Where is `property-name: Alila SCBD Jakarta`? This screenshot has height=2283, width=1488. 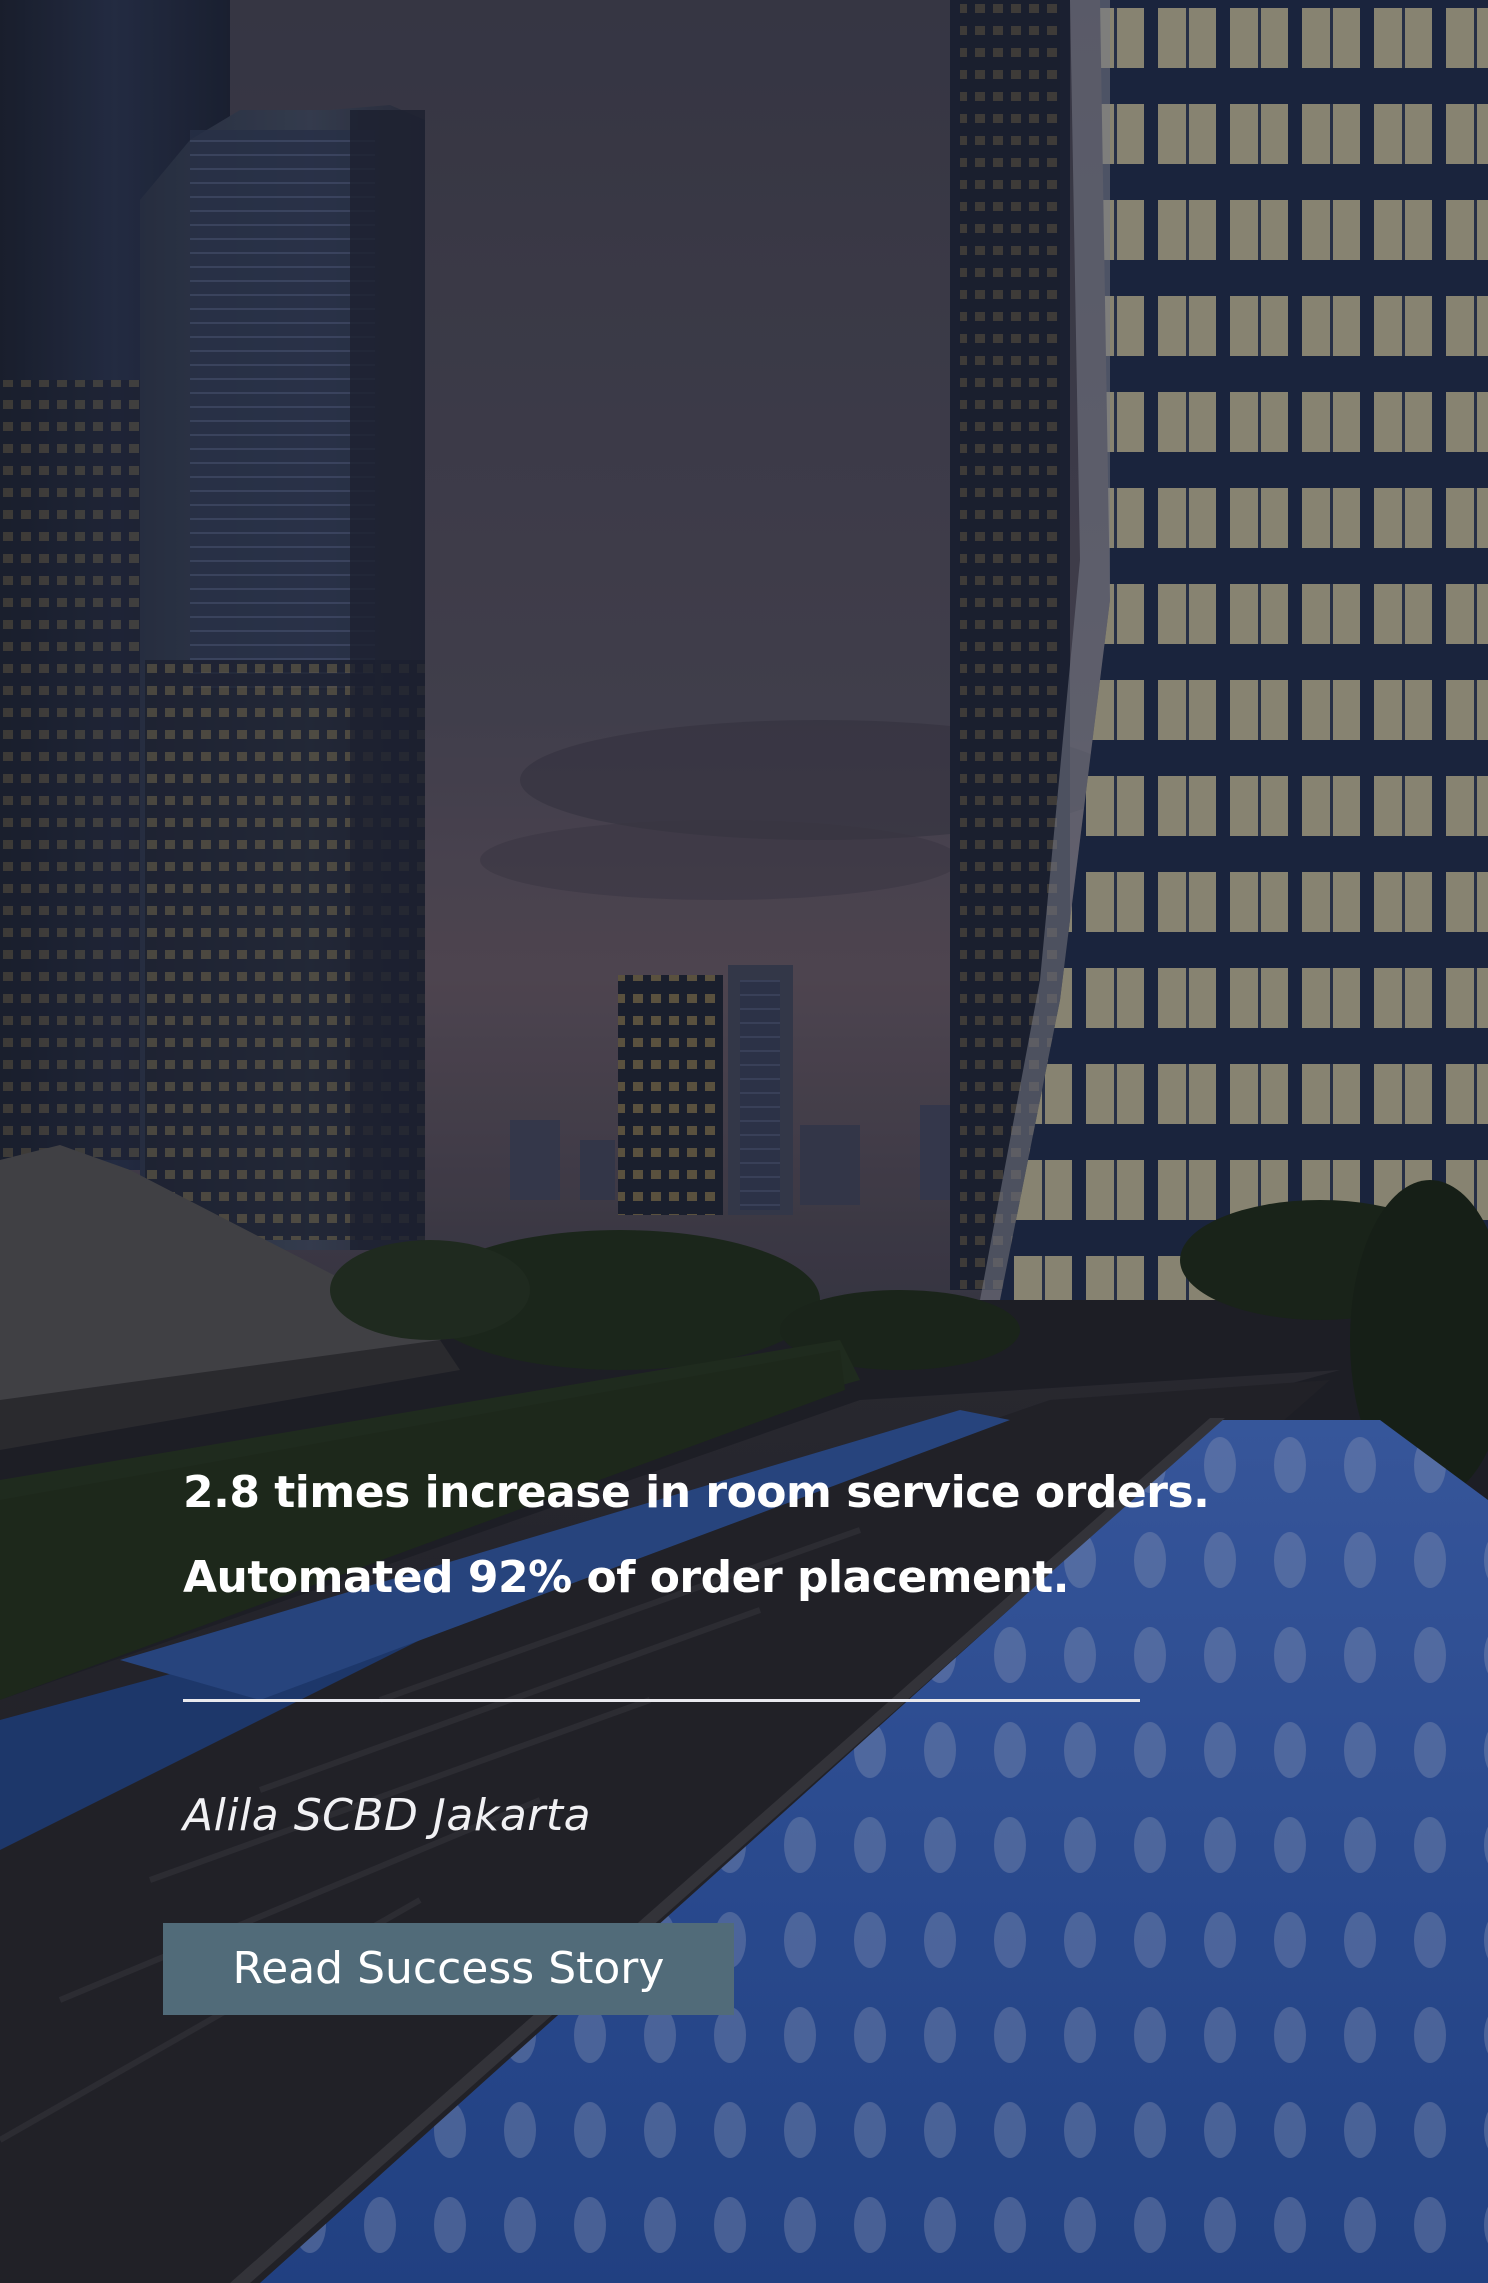 property-name: Alila SCBD Jakarta is located at coordinates (387, 1815).